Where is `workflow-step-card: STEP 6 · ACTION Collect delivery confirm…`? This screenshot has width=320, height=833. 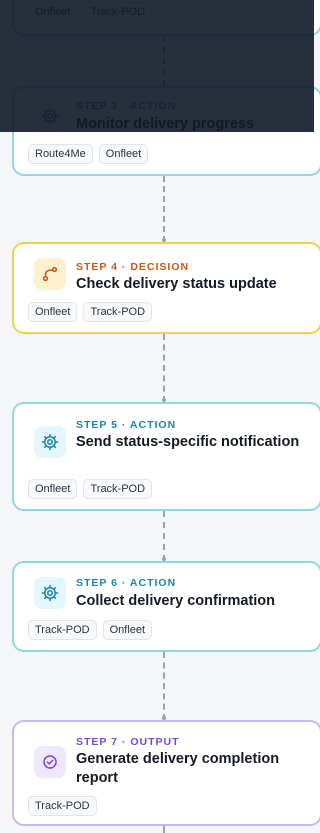
workflow-step-card: STEP 6 · ACTION Collect delivery confirm… is located at coordinates (166, 606).